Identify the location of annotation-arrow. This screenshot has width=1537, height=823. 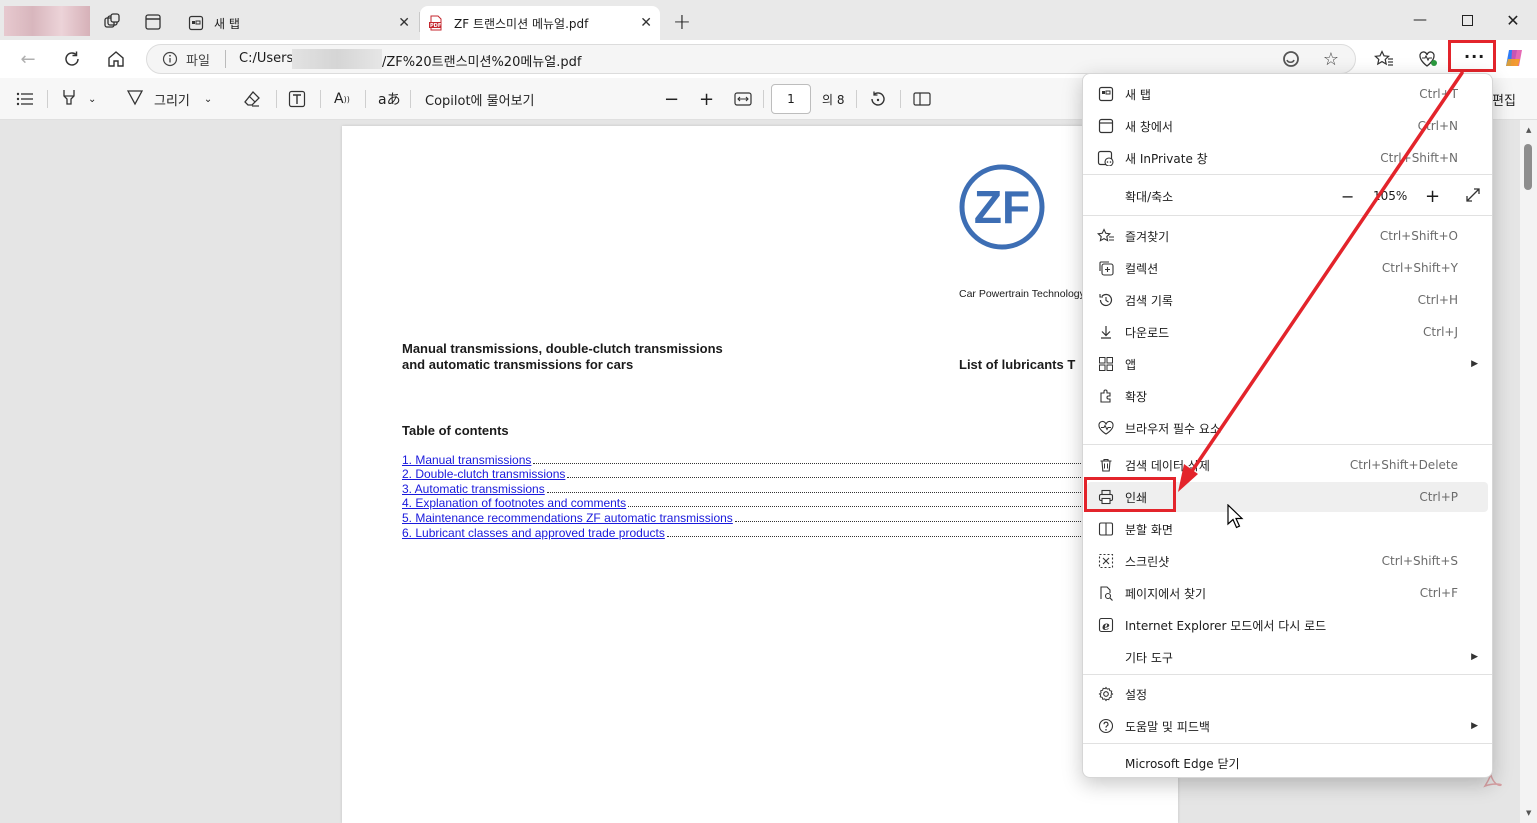
(1321, 281).